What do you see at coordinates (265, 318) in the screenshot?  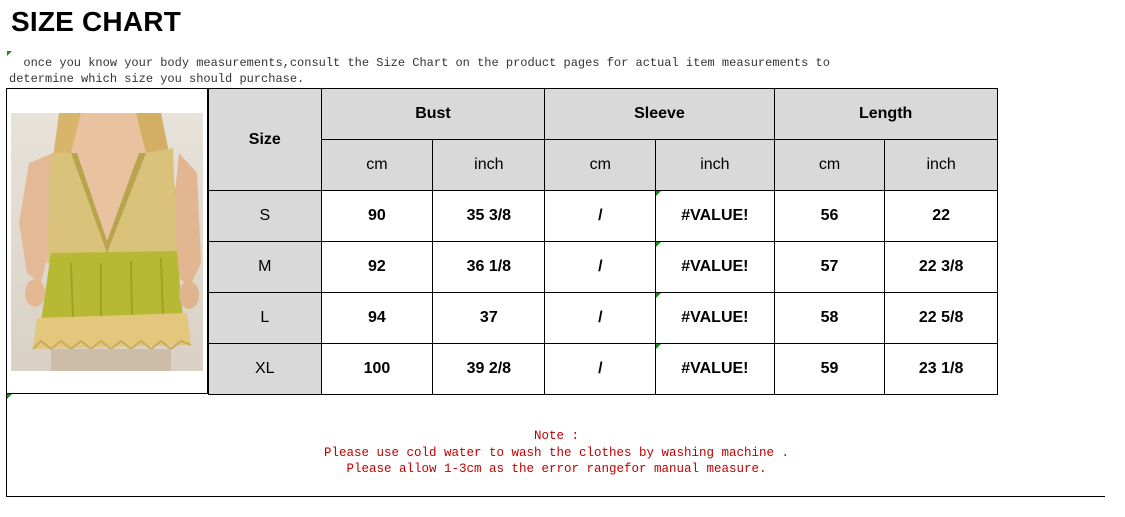 I see `size-cell: L` at bounding box center [265, 318].